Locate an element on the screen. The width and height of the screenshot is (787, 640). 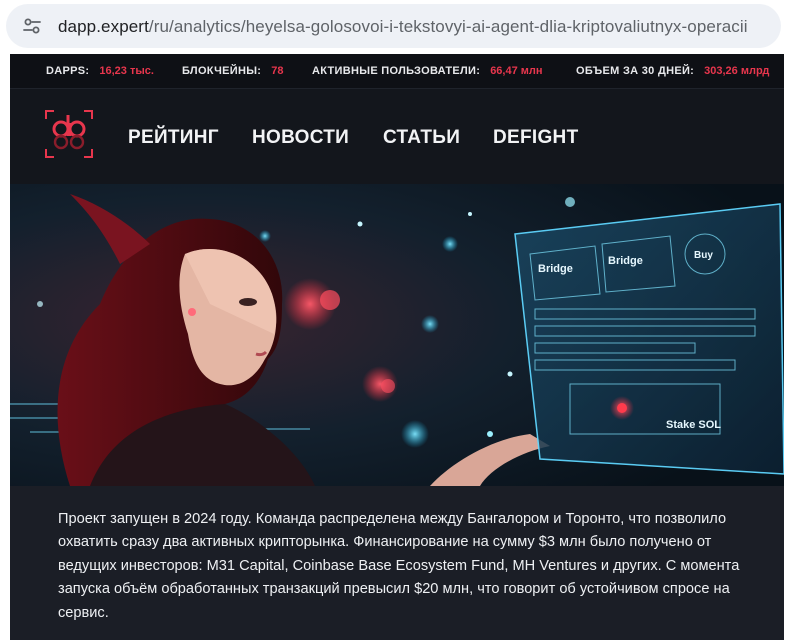
dapp-expert-logo-icon is located at coordinates (69, 134).